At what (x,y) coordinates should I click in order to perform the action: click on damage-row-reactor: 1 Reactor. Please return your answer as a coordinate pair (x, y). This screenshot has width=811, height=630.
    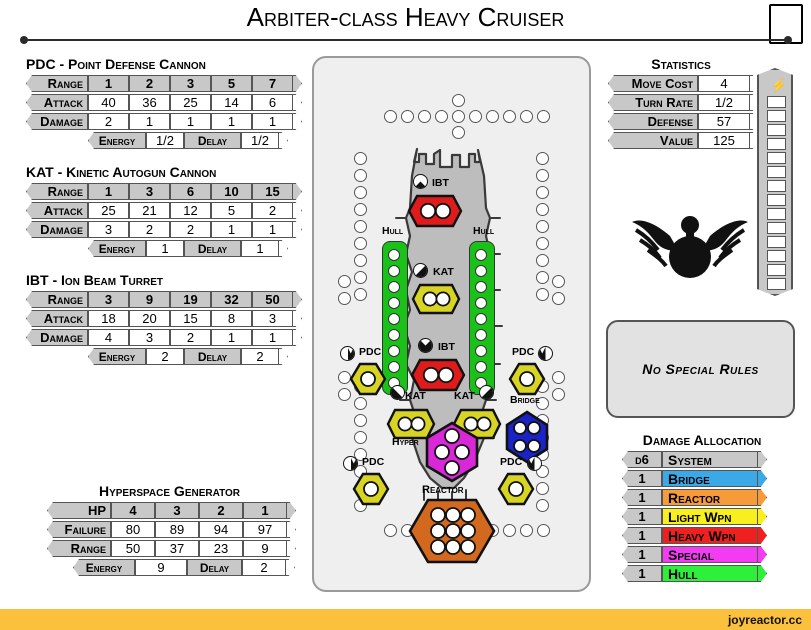
    Looking at the image, I should click on (702, 497).